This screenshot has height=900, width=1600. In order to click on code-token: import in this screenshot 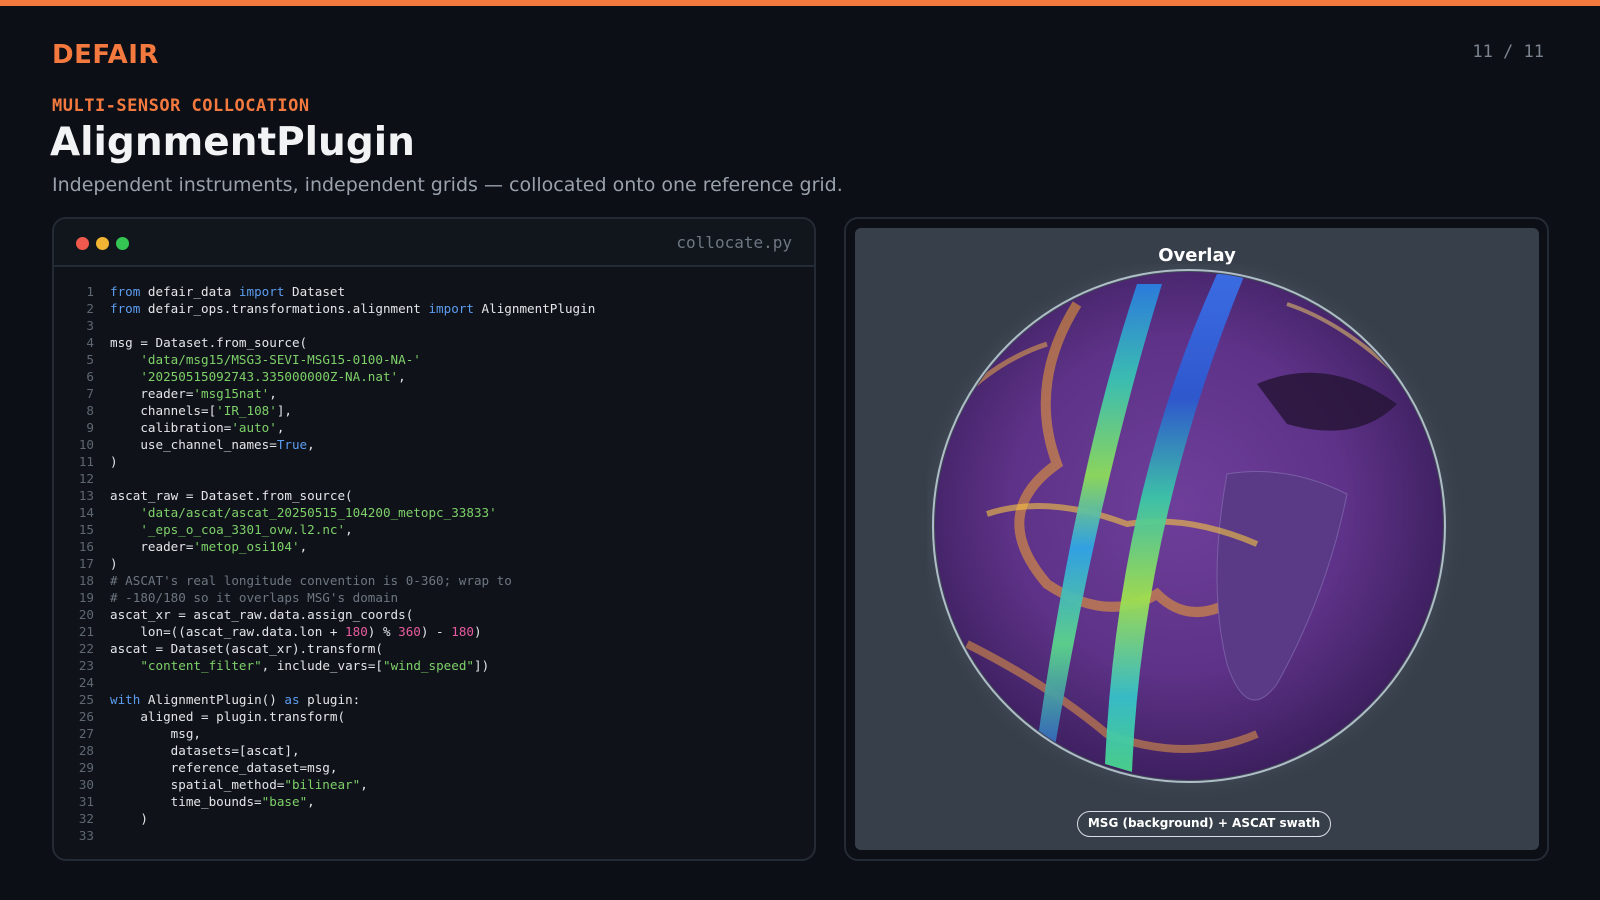, I will do `click(451, 308)`.